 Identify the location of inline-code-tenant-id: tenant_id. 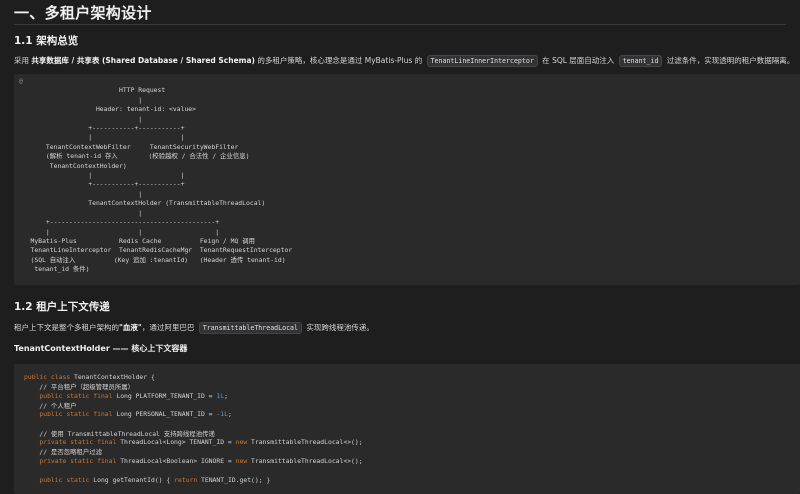
(640, 61).